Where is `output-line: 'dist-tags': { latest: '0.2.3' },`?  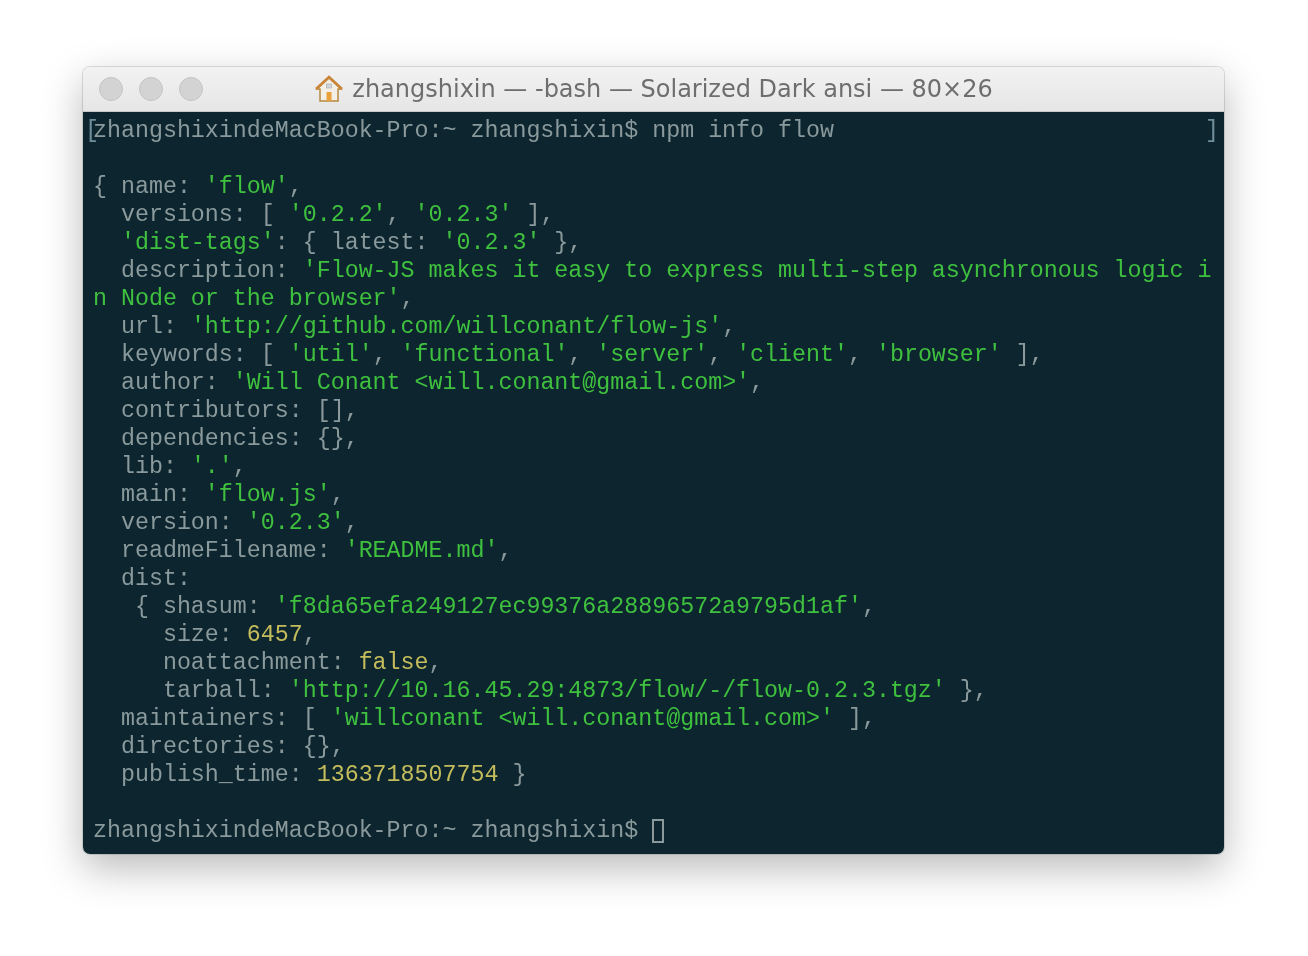
output-line: 'dist-tags': { latest: '0.2.3' }, is located at coordinates (351, 243).